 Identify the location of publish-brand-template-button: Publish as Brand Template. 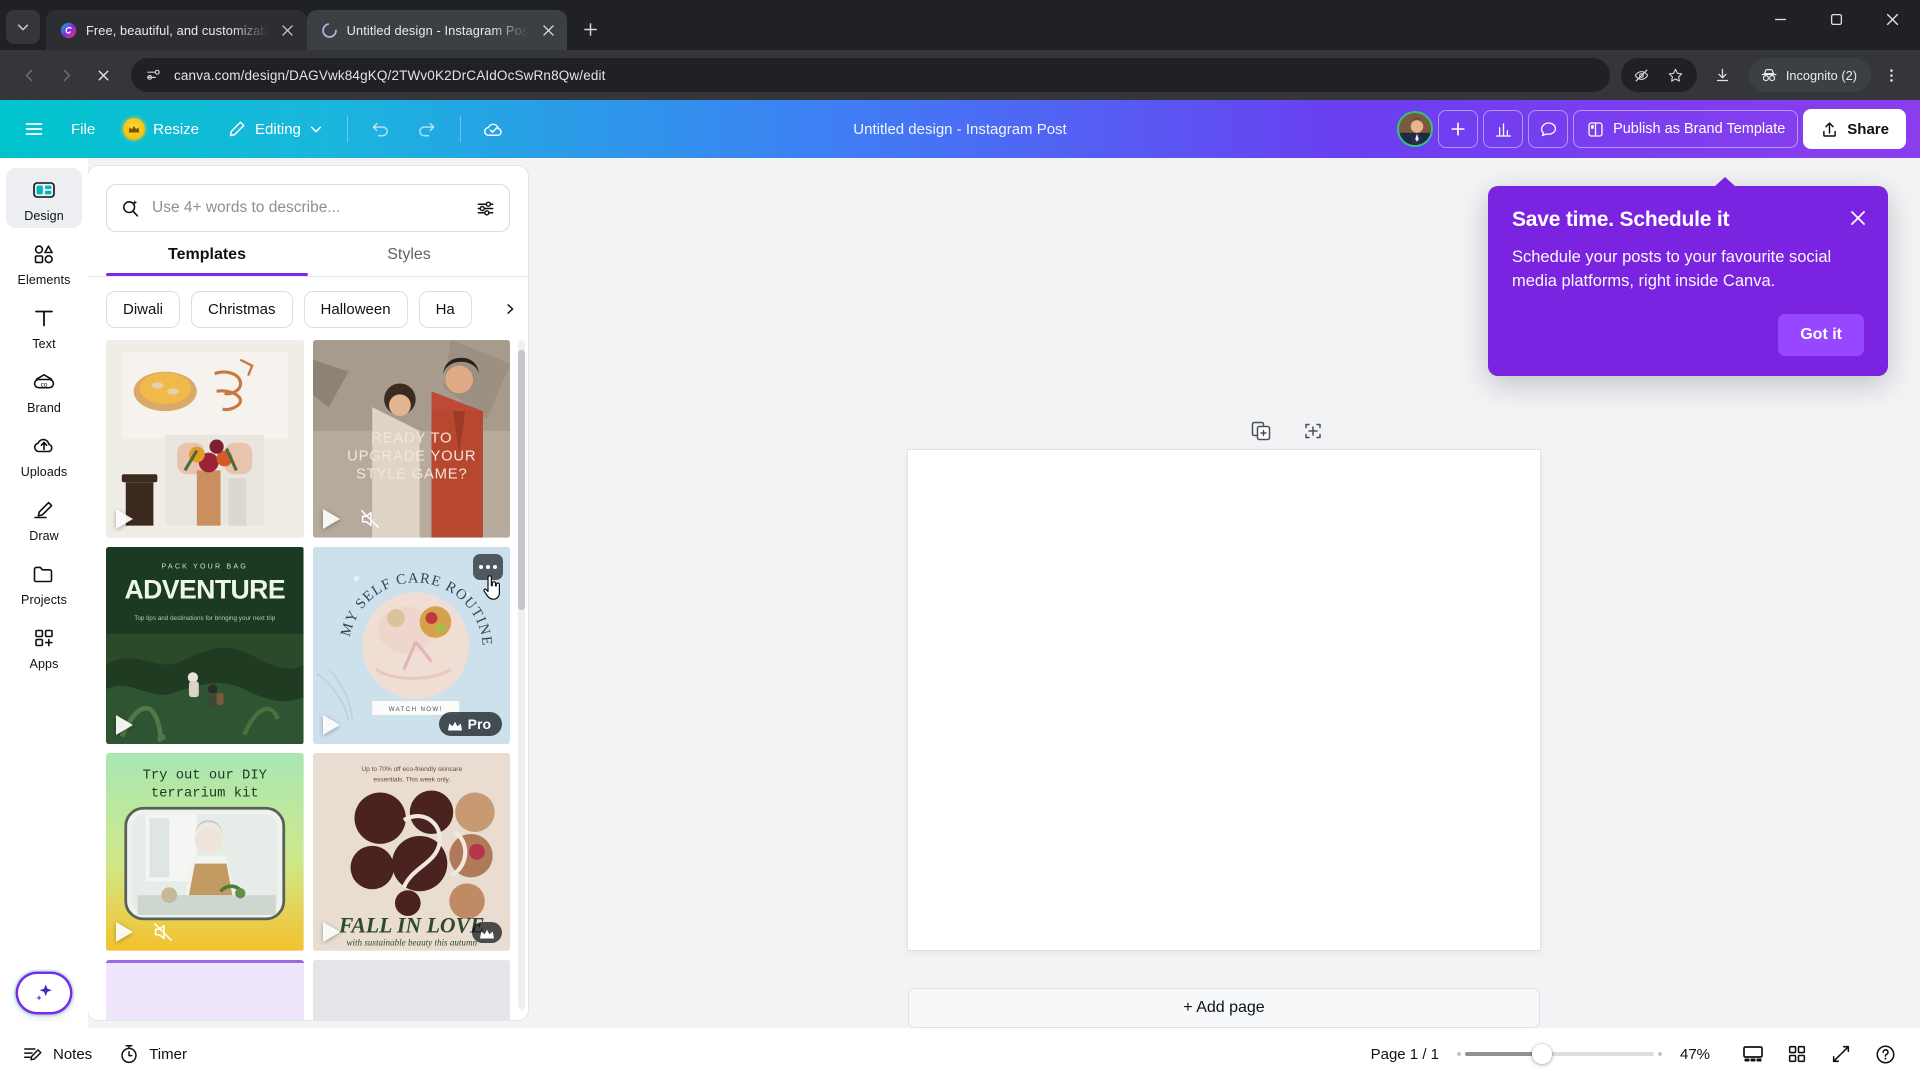
(1686, 129).